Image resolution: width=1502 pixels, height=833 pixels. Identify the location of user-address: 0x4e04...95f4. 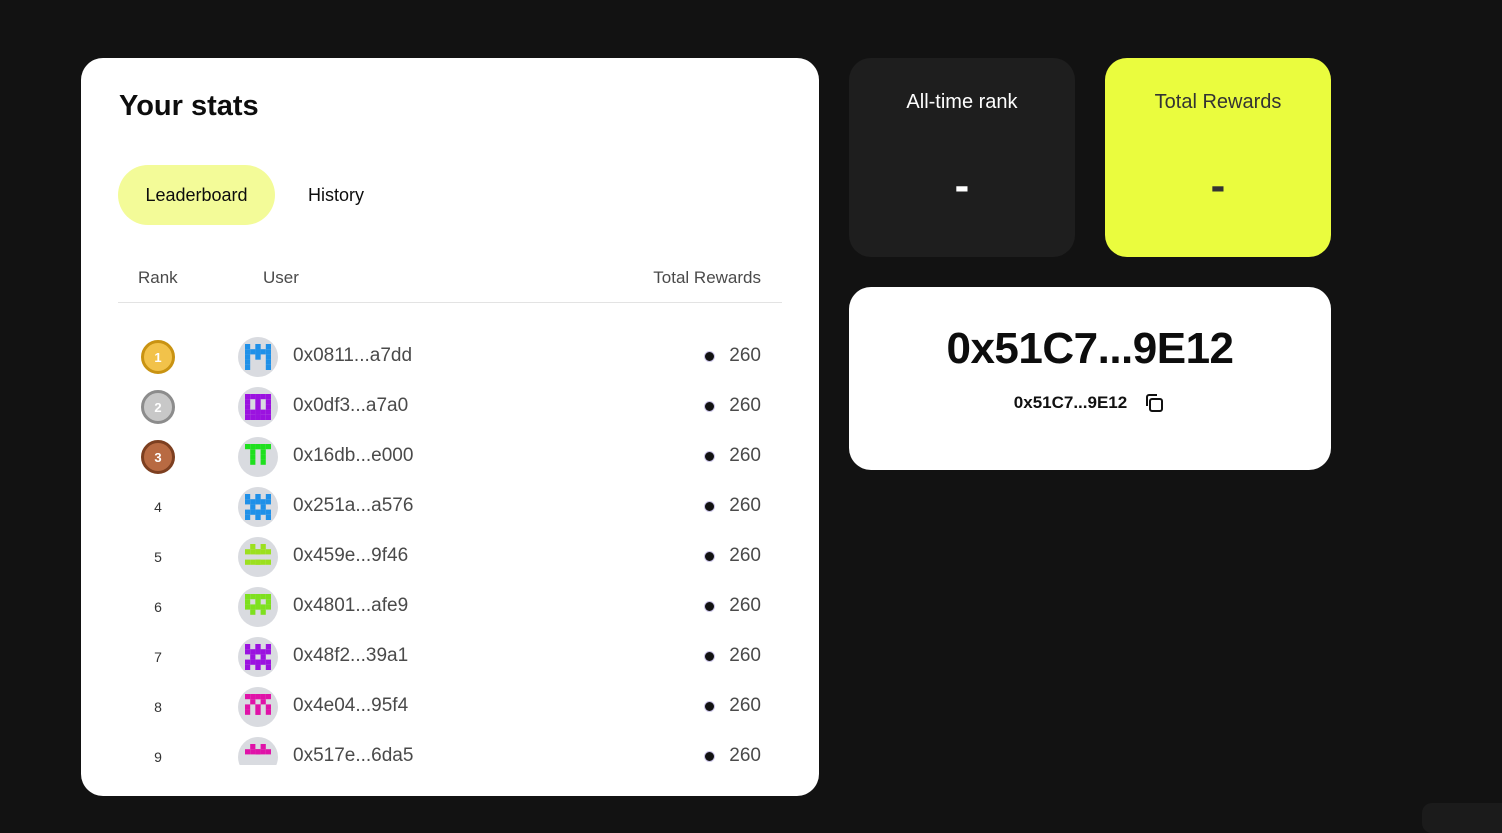
(351, 705).